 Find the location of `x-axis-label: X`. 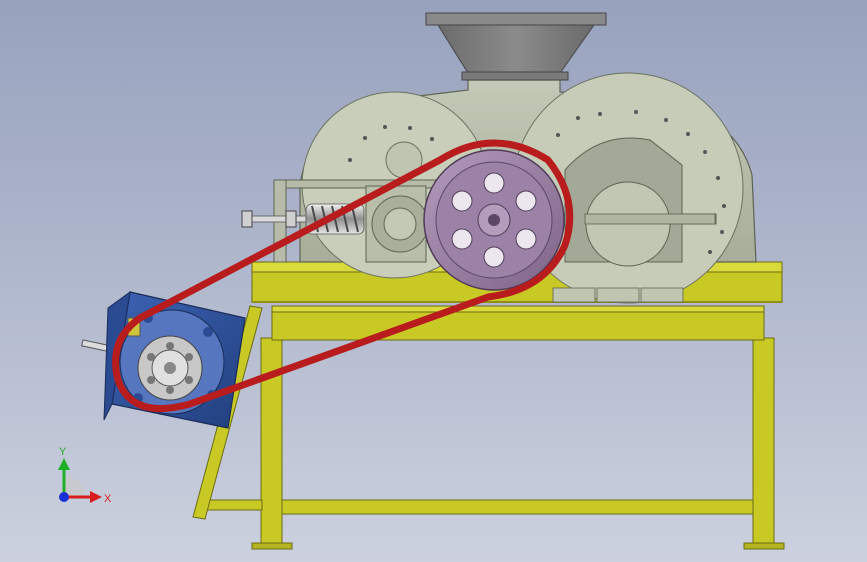

x-axis-label: X is located at coordinates (108, 499).